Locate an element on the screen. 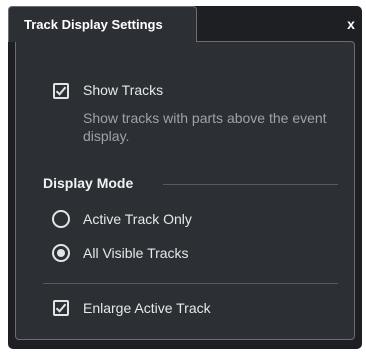 This screenshot has height=352, width=366. radio-active-track-only is located at coordinates (61, 219).